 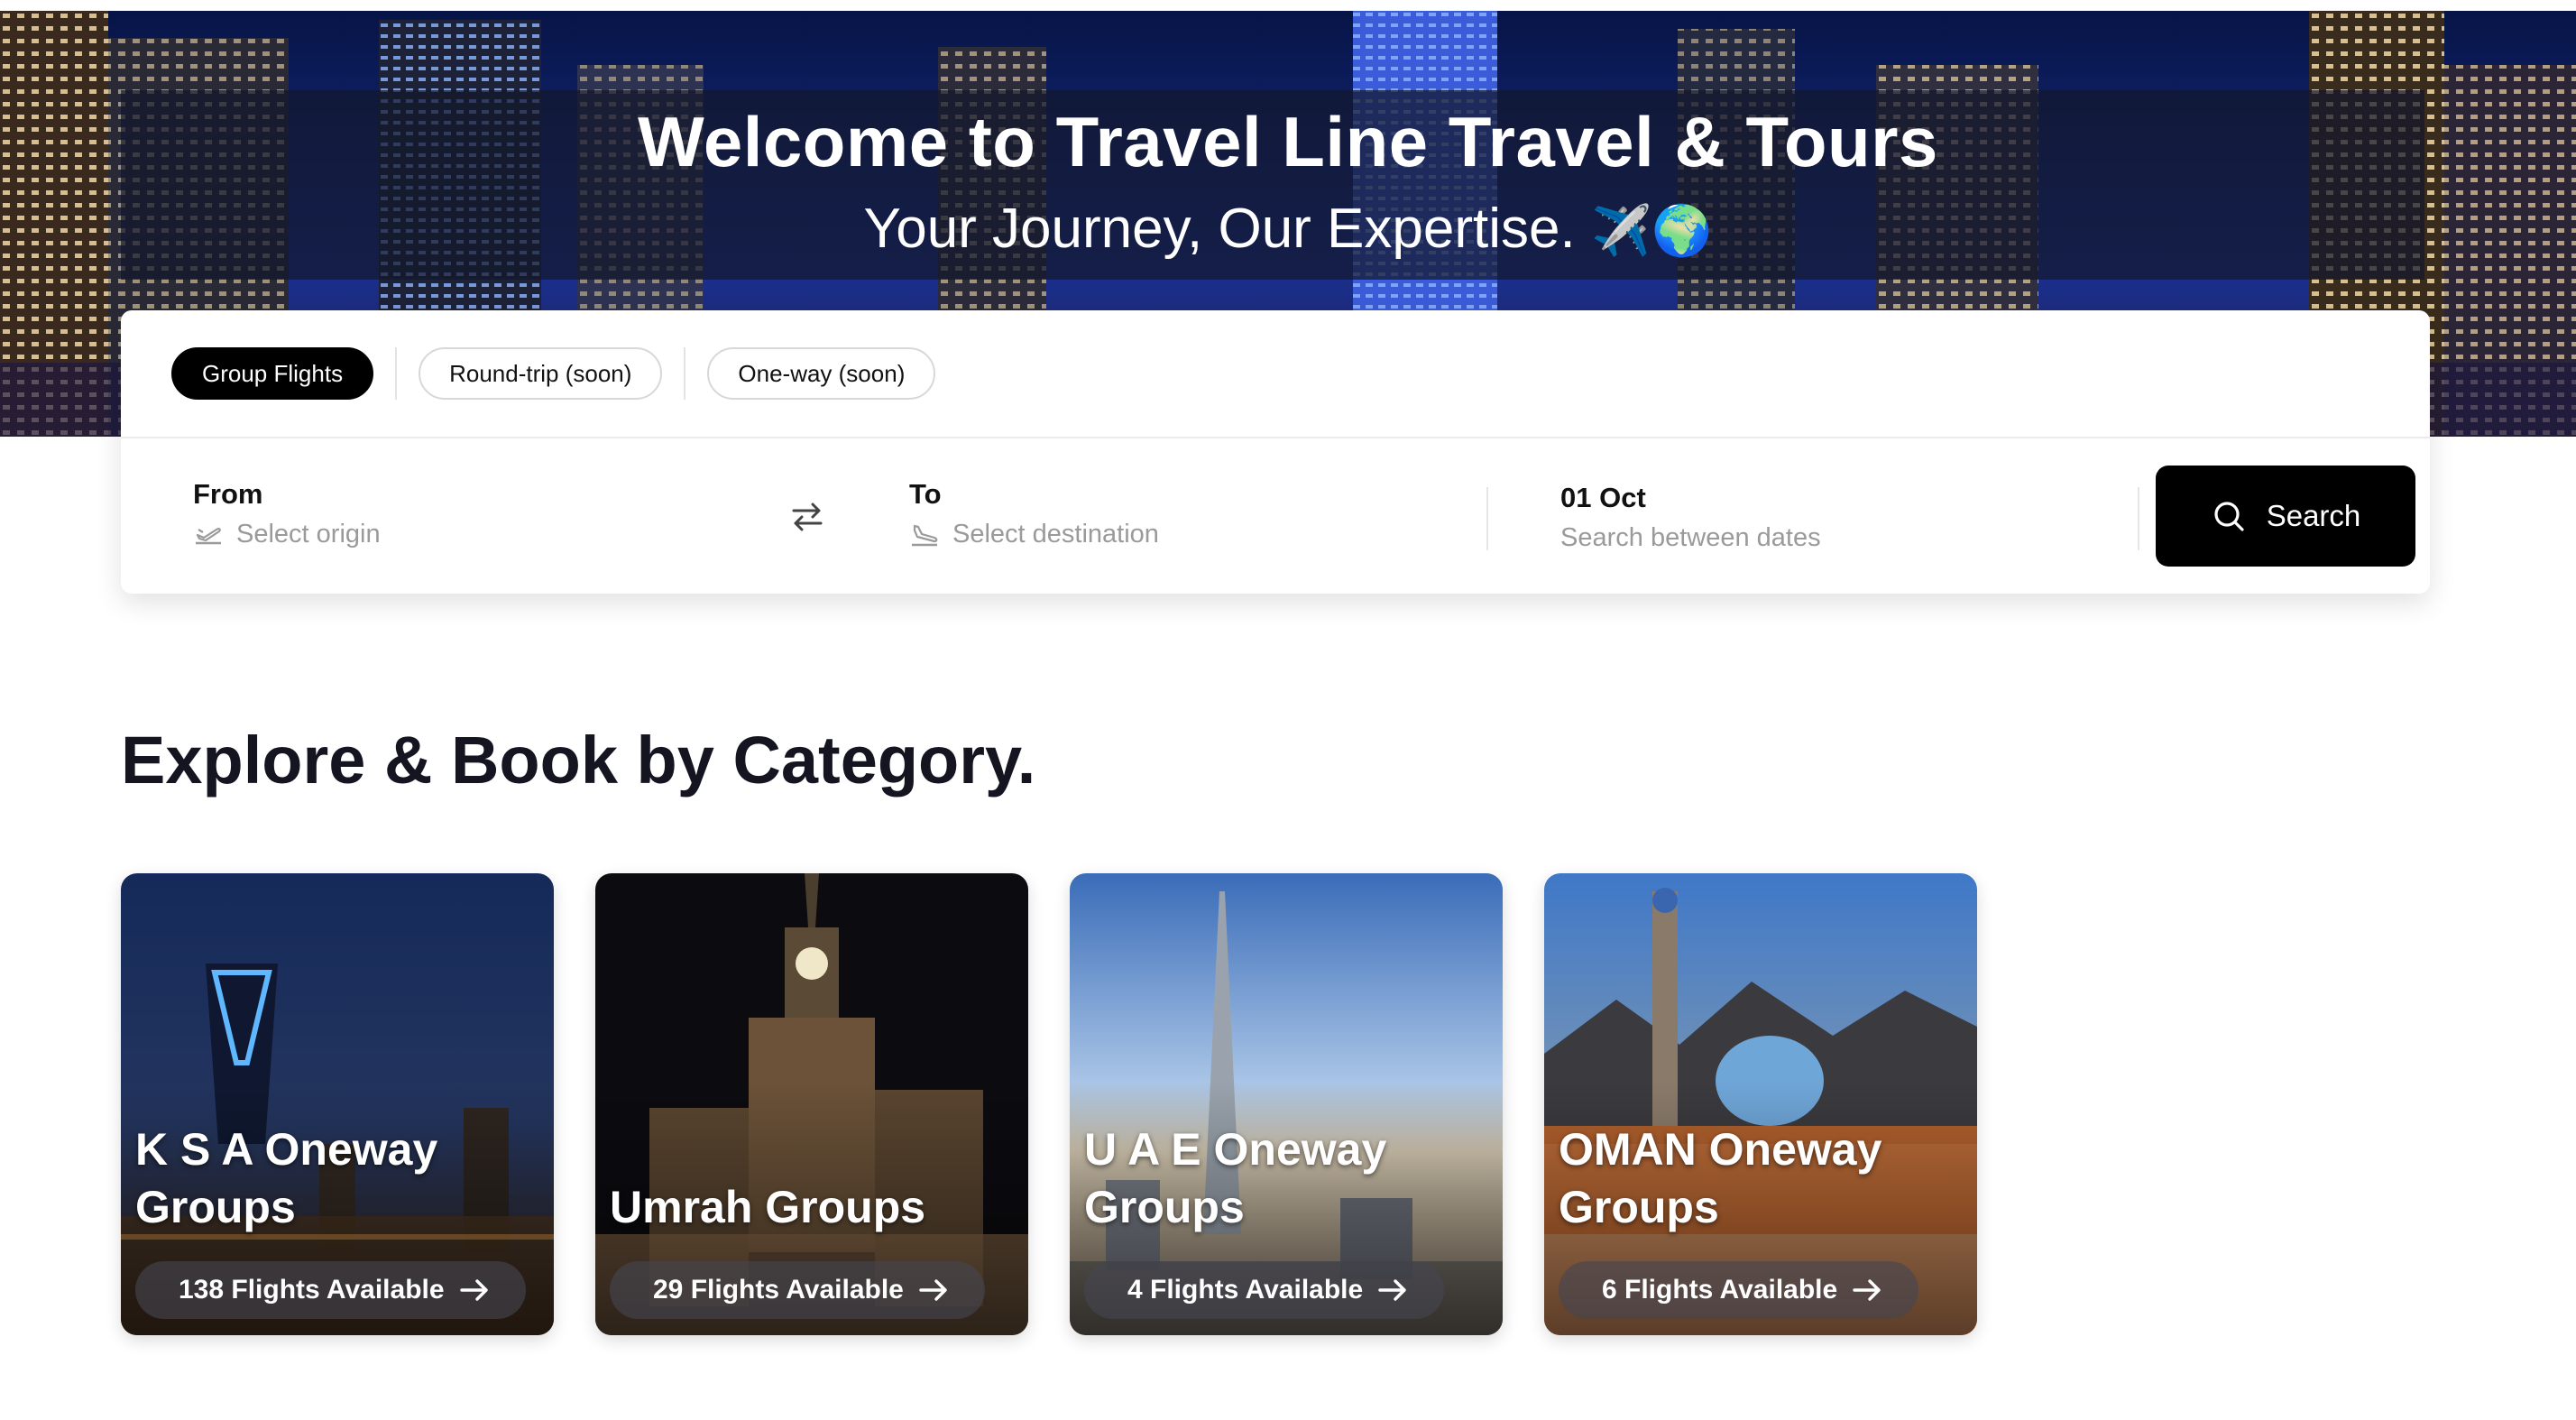 I want to click on category-title-line1, so click(x=809, y=1149).